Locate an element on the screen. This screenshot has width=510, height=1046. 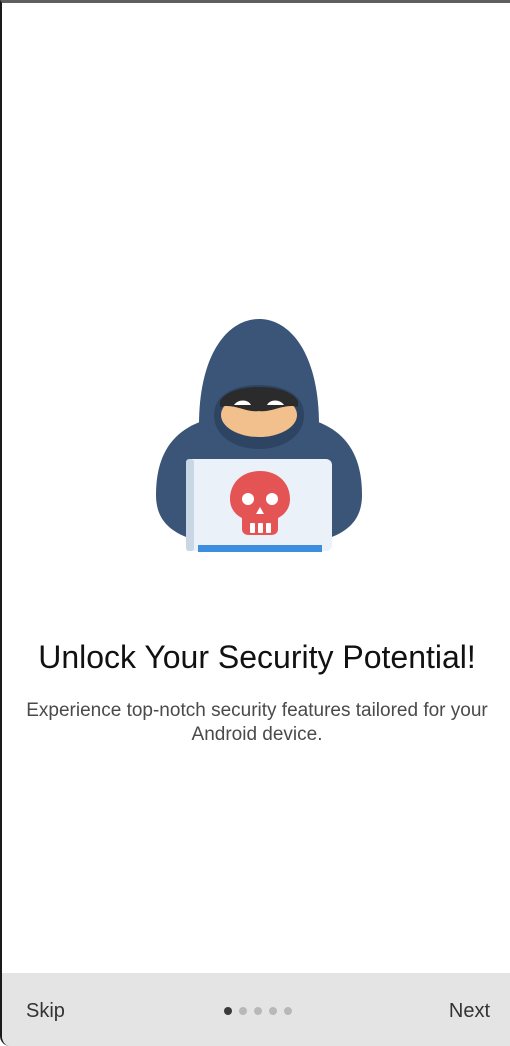
next-button: Next is located at coordinates (469, 1011).